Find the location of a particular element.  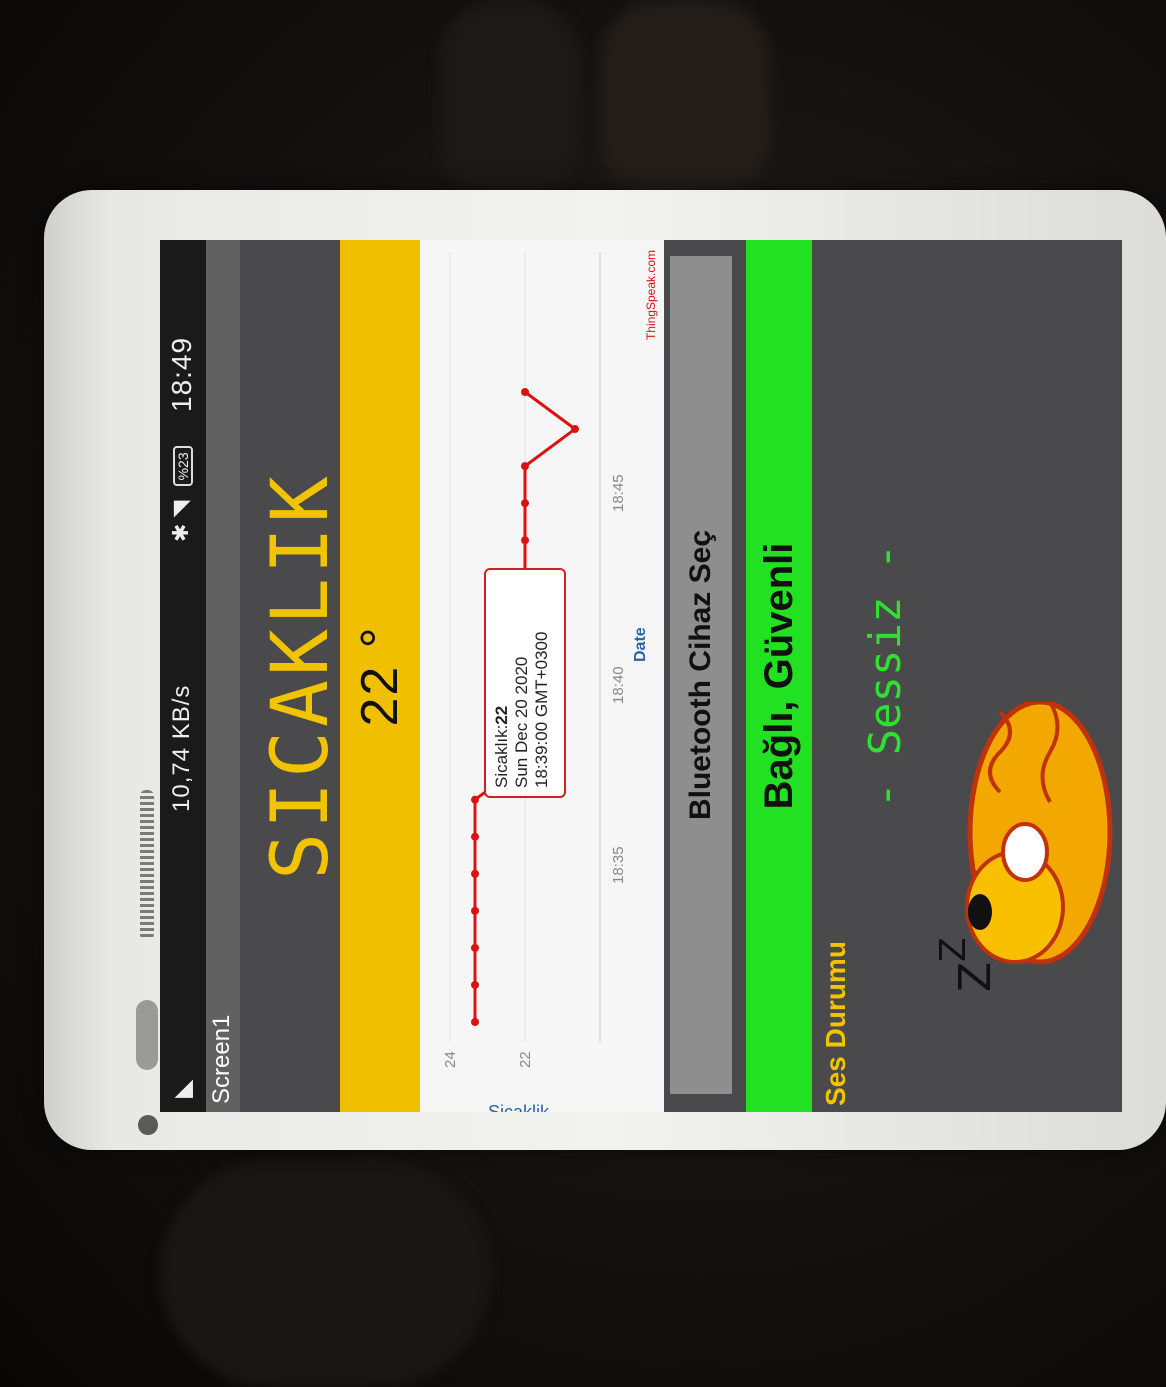

tooltip-field: Sicaklık: is located at coordinates (501, 756).